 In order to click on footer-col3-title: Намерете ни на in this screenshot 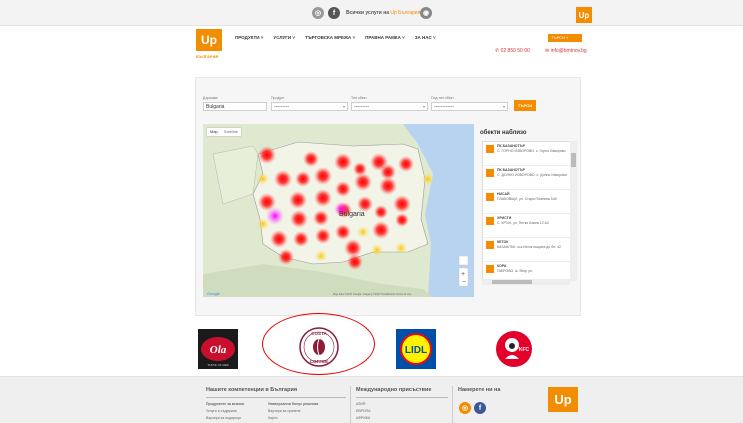, I will do `click(479, 390)`.